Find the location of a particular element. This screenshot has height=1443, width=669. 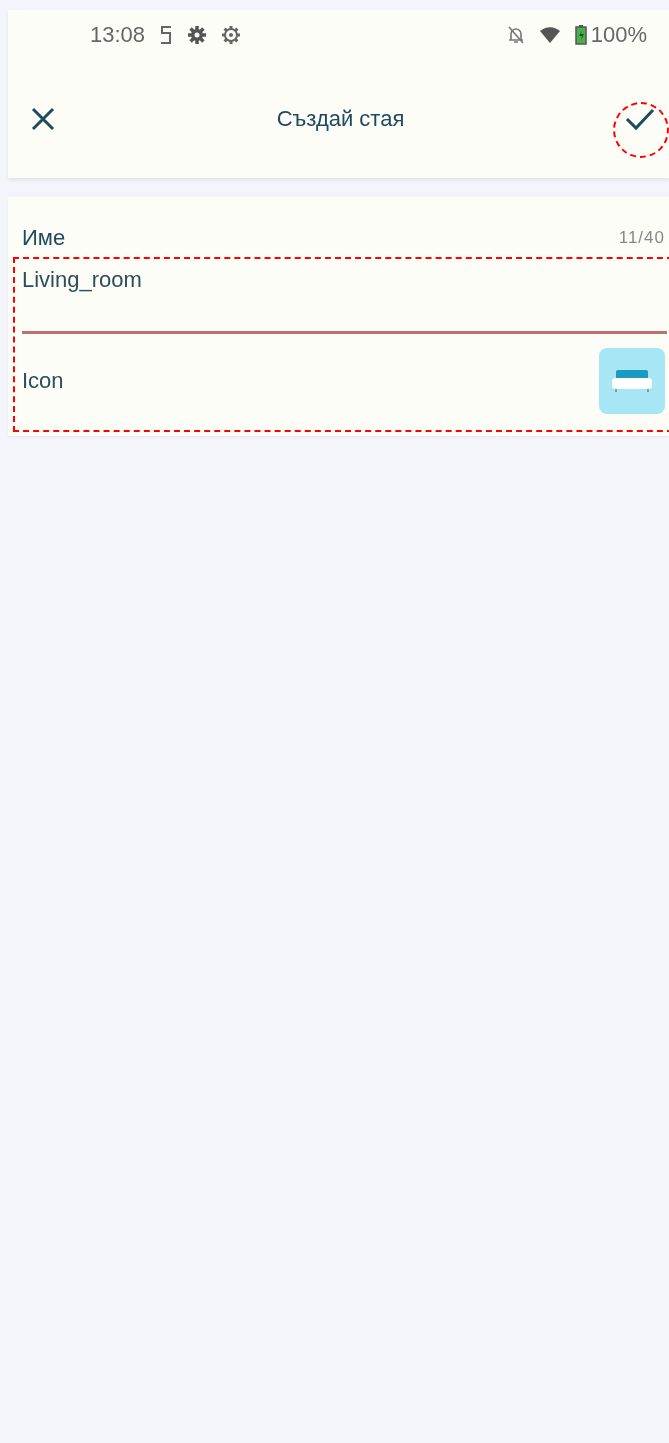

field-label: Име is located at coordinates (44, 238).